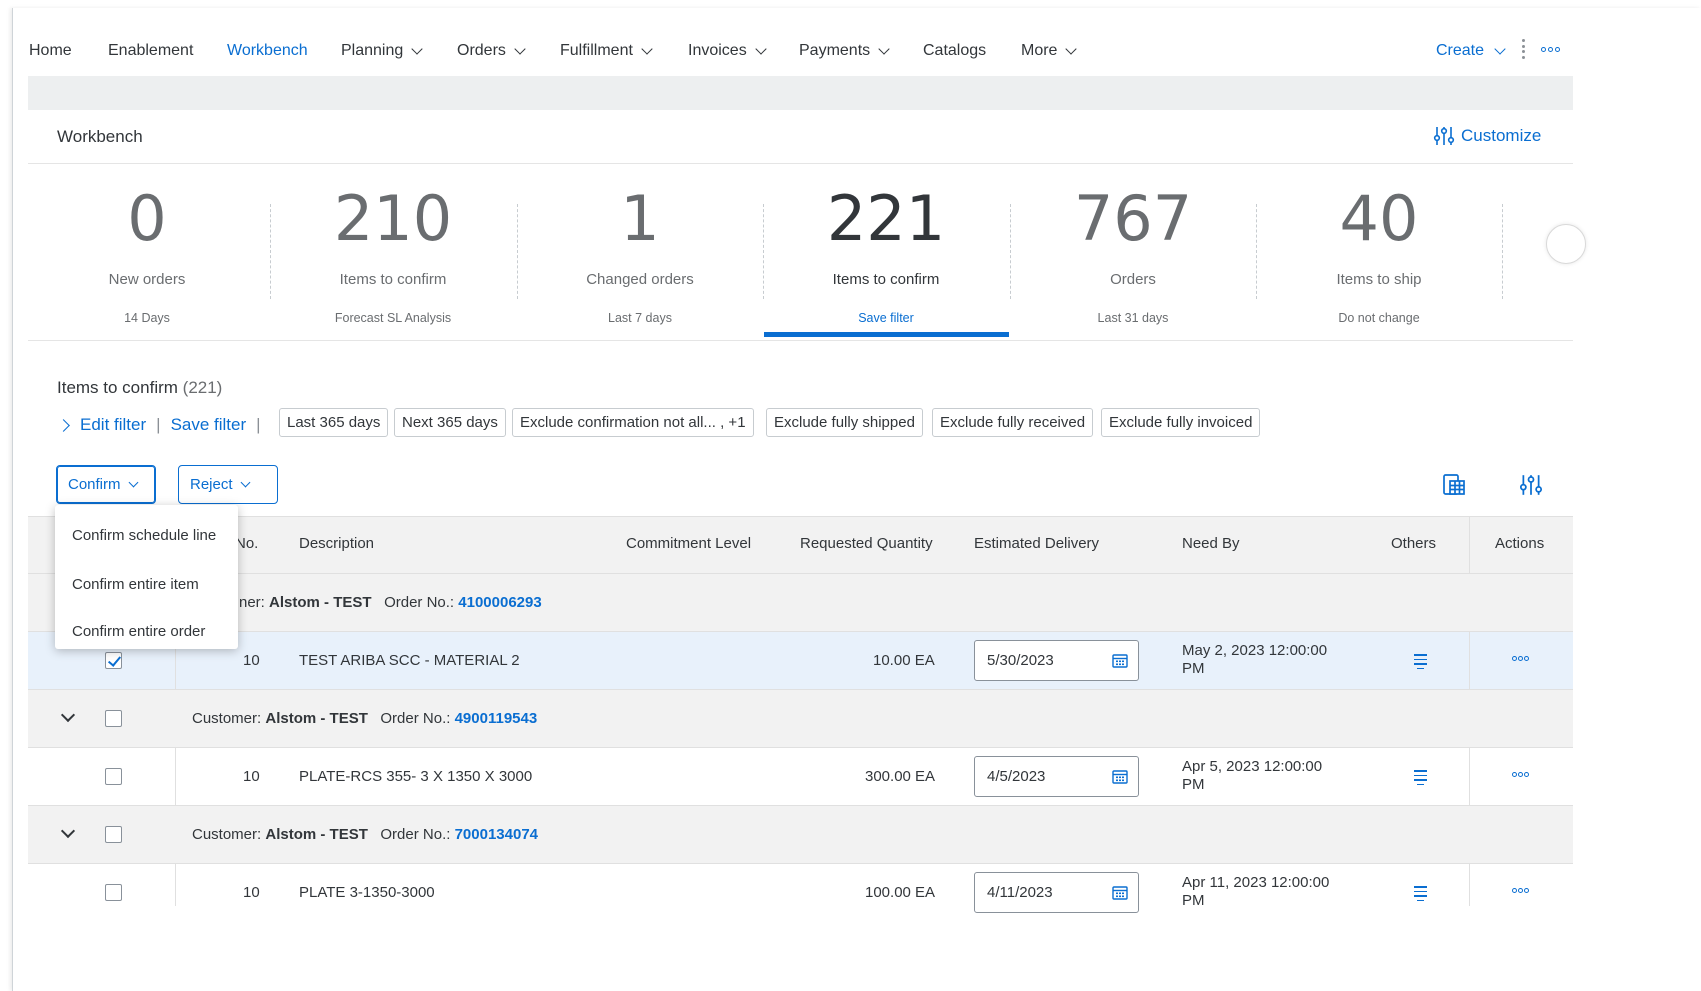 This screenshot has height=991, width=1701. What do you see at coordinates (251, 892) in the screenshot?
I see `line-number: 10` at bounding box center [251, 892].